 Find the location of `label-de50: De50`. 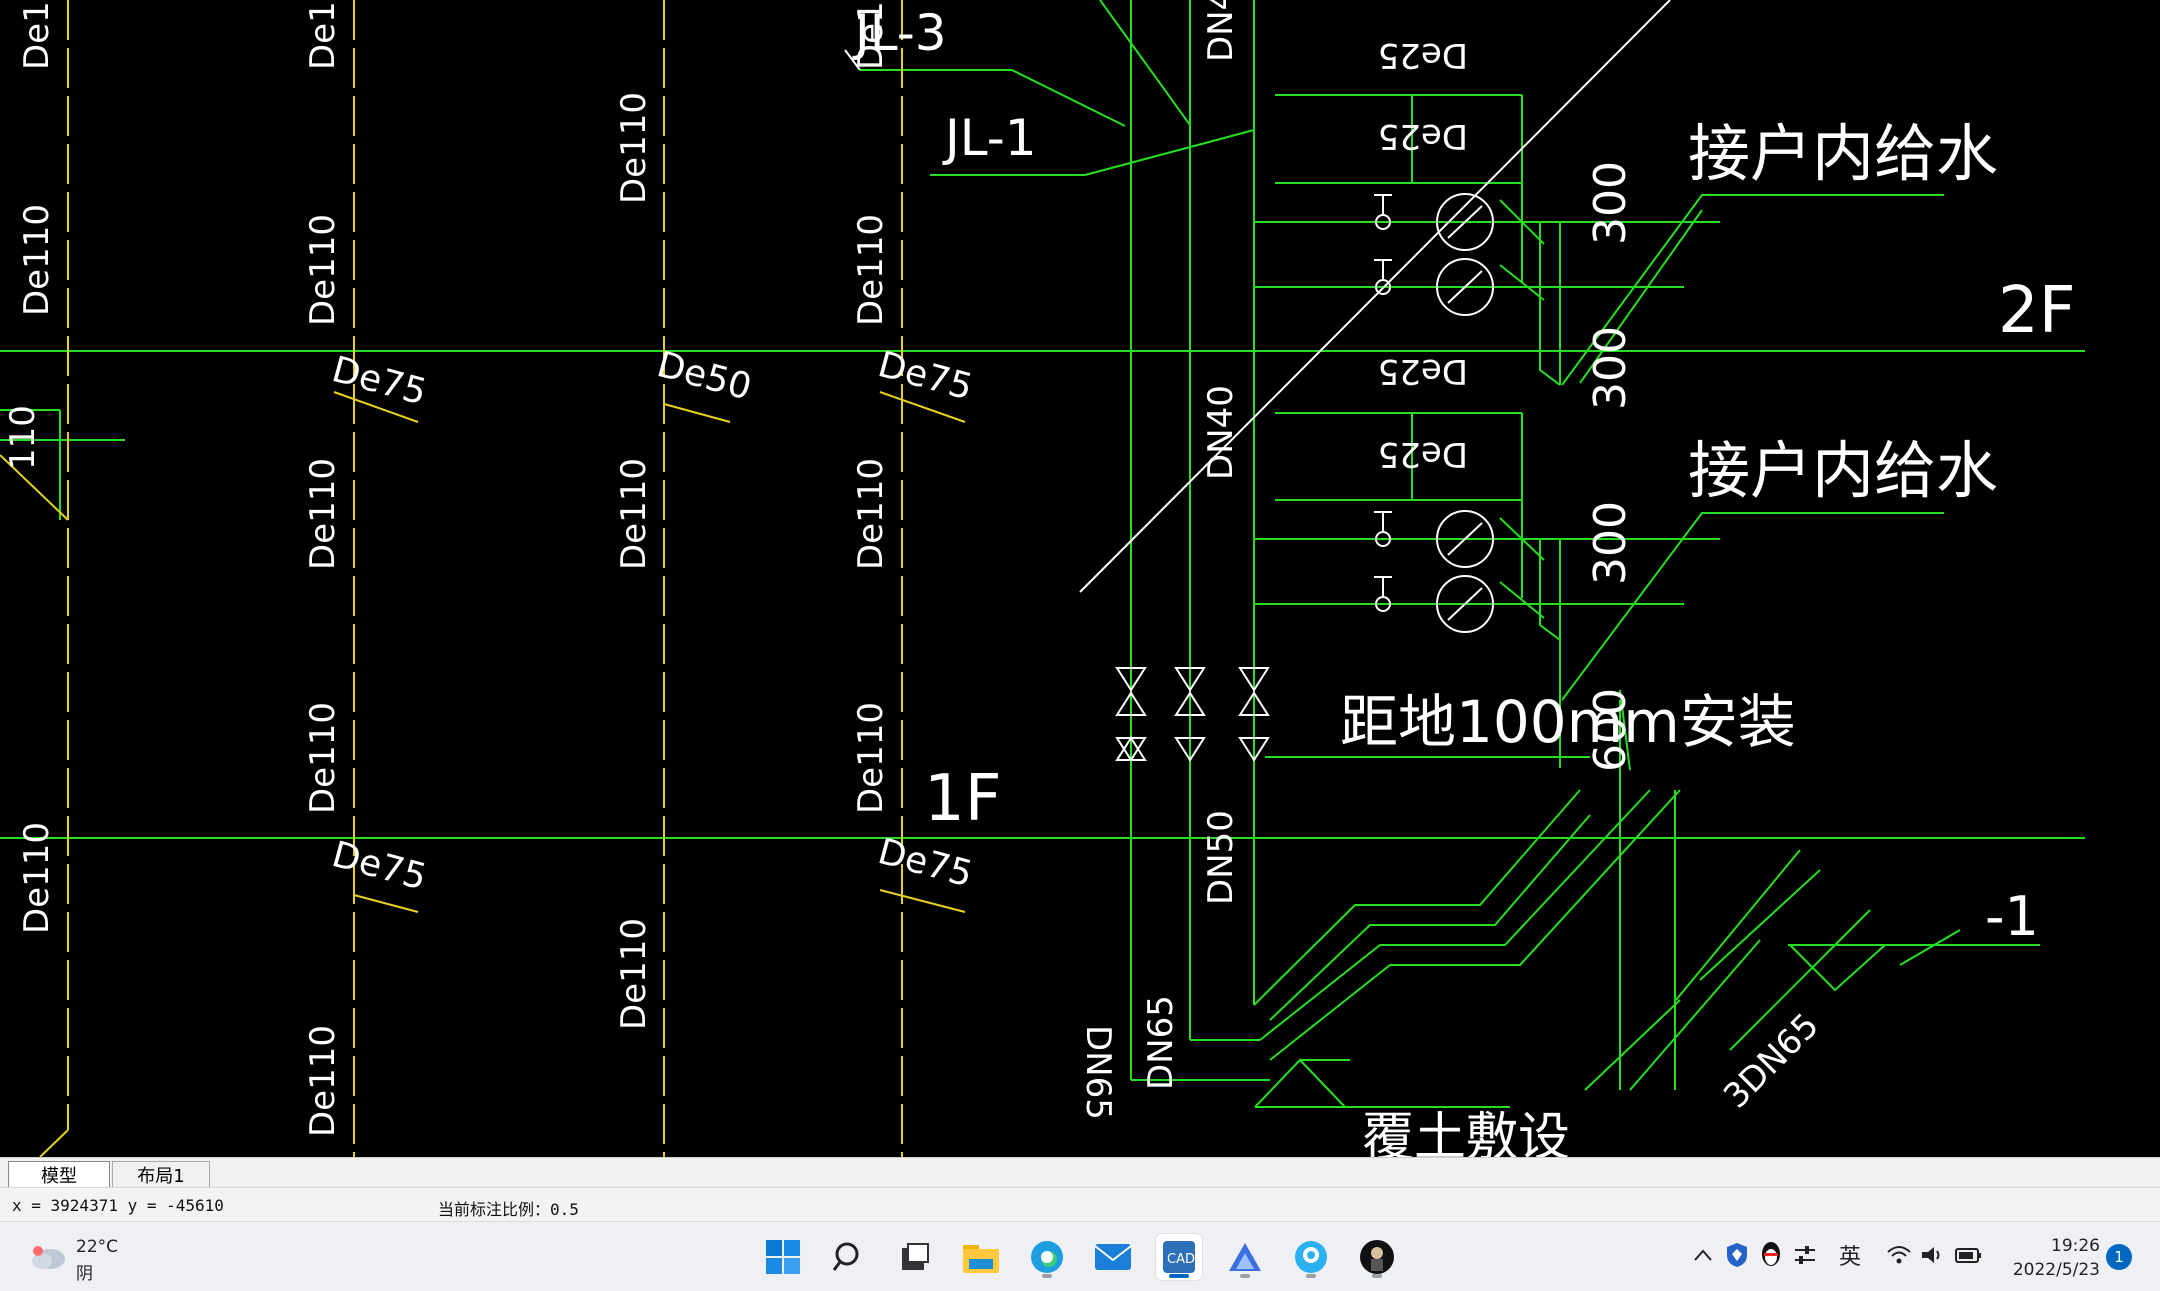

label-de50: De50 is located at coordinates (704, 376).